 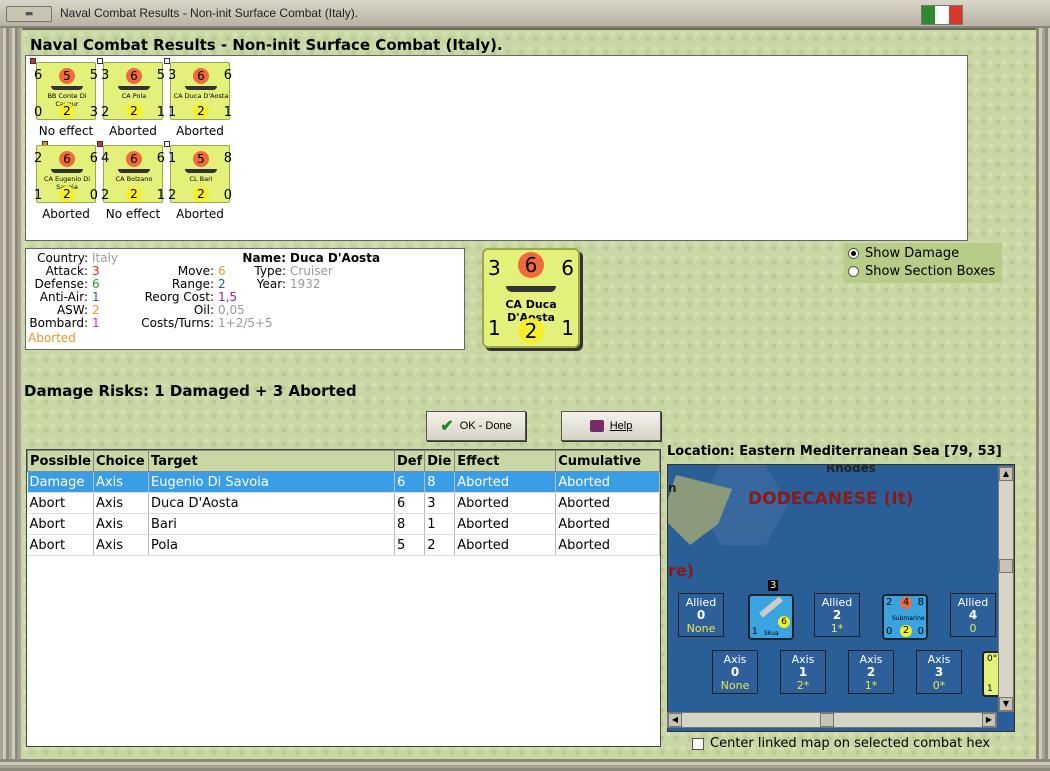 I want to click on asw-value: 2, so click(x=96, y=310).